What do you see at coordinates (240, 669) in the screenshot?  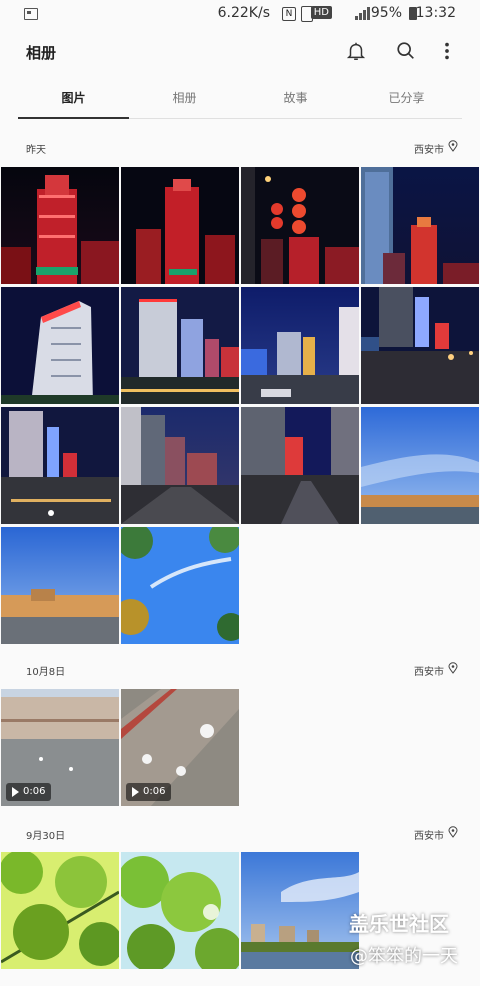 I see `section-header: 10月8日 西安市` at bounding box center [240, 669].